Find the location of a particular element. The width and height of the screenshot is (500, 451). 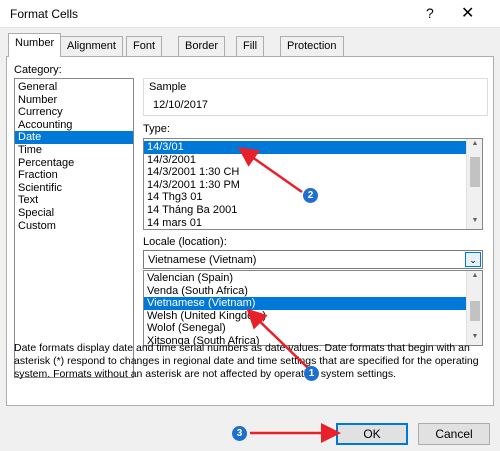

locale-list-scrollbar: ▲ ▼ is located at coordinates (474, 308).